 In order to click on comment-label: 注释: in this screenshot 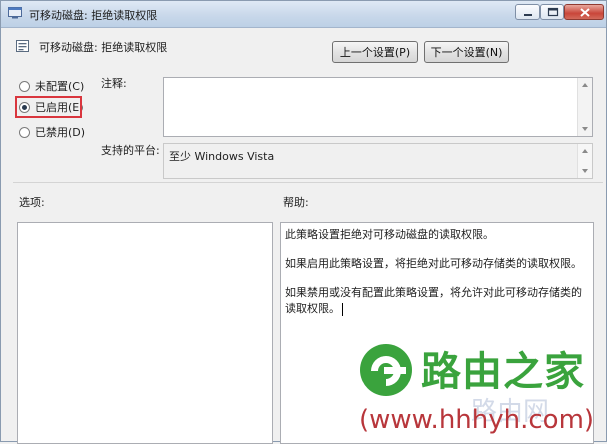, I will do `click(114, 83)`.